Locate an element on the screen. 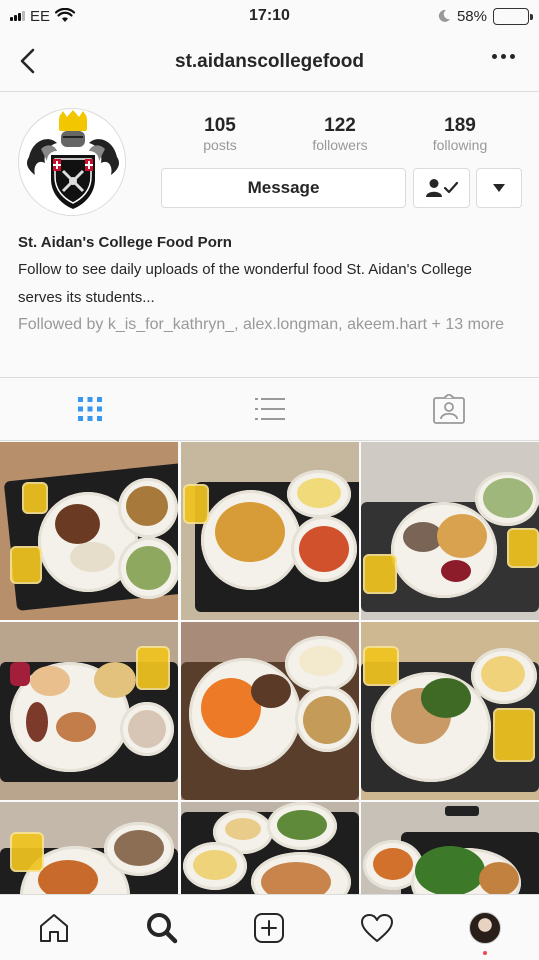  nav-home is located at coordinates (54, 927).